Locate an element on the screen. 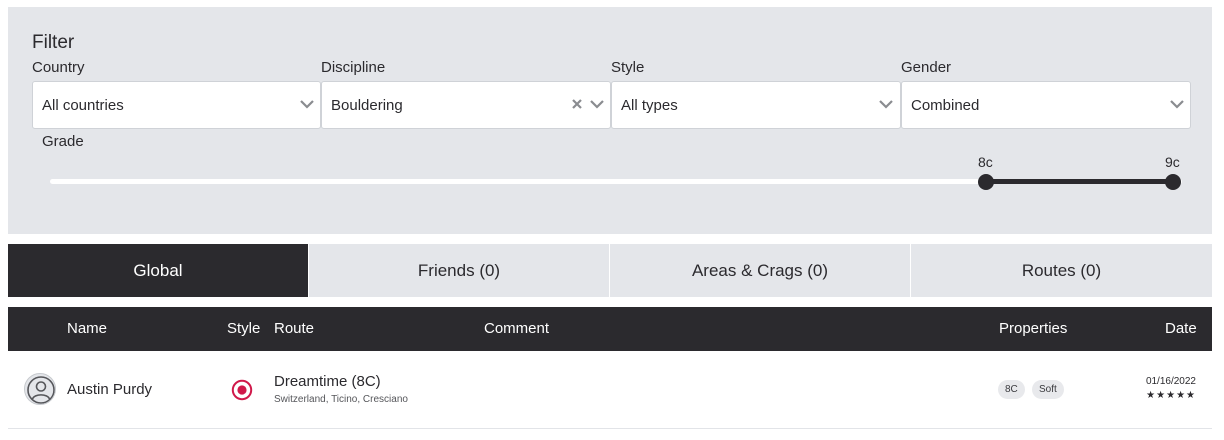 Image resolution: width=1224 pixels, height=440 pixels. gender-label: Gender is located at coordinates (926, 67).